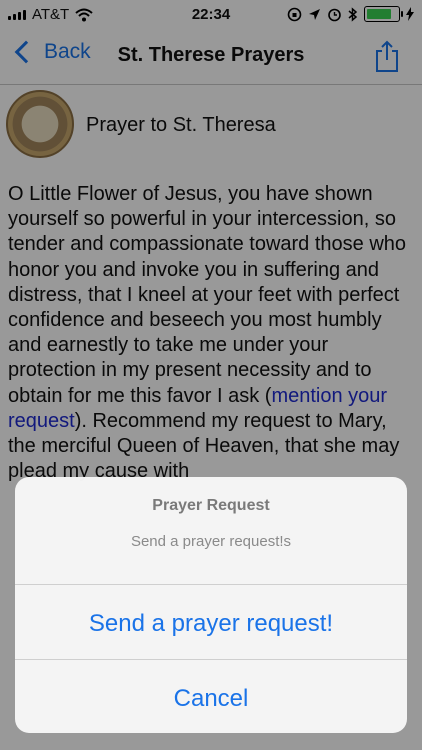 This screenshot has height=750, width=422. What do you see at coordinates (211, 699) in the screenshot?
I see `cancel-button: Cancel` at bounding box center [211, 699].